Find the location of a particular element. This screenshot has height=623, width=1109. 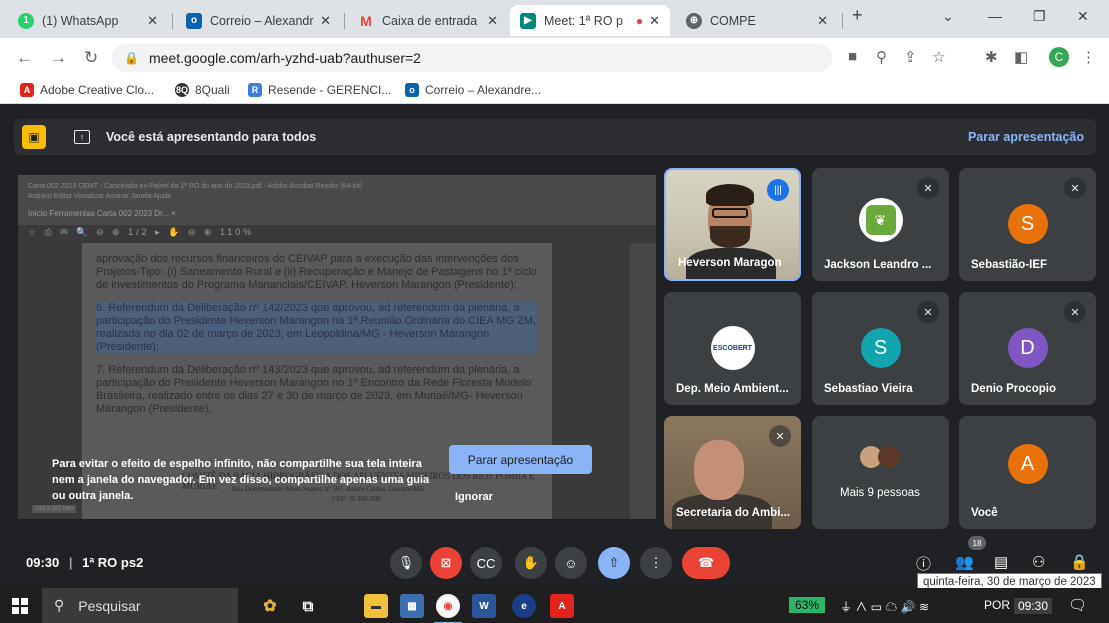

avatar: D is located at coordinates (1027, 348).